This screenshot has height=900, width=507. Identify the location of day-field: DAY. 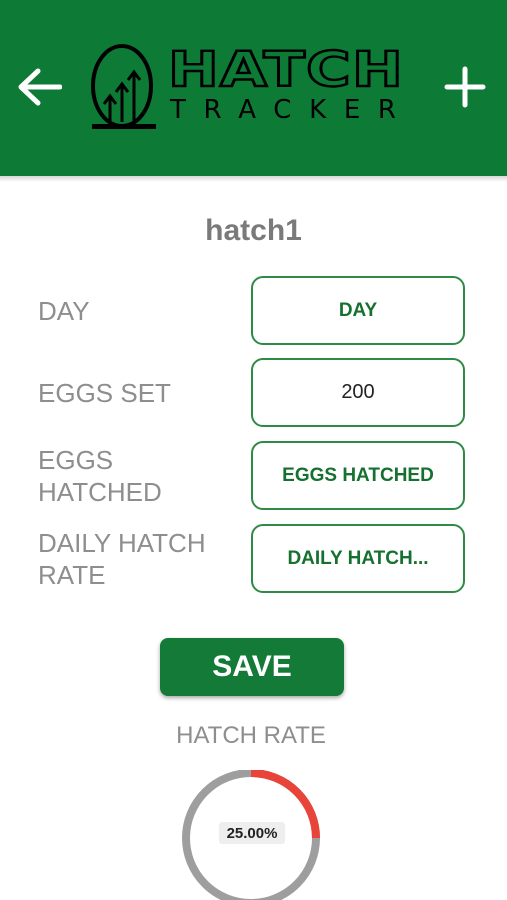
(358, 310).